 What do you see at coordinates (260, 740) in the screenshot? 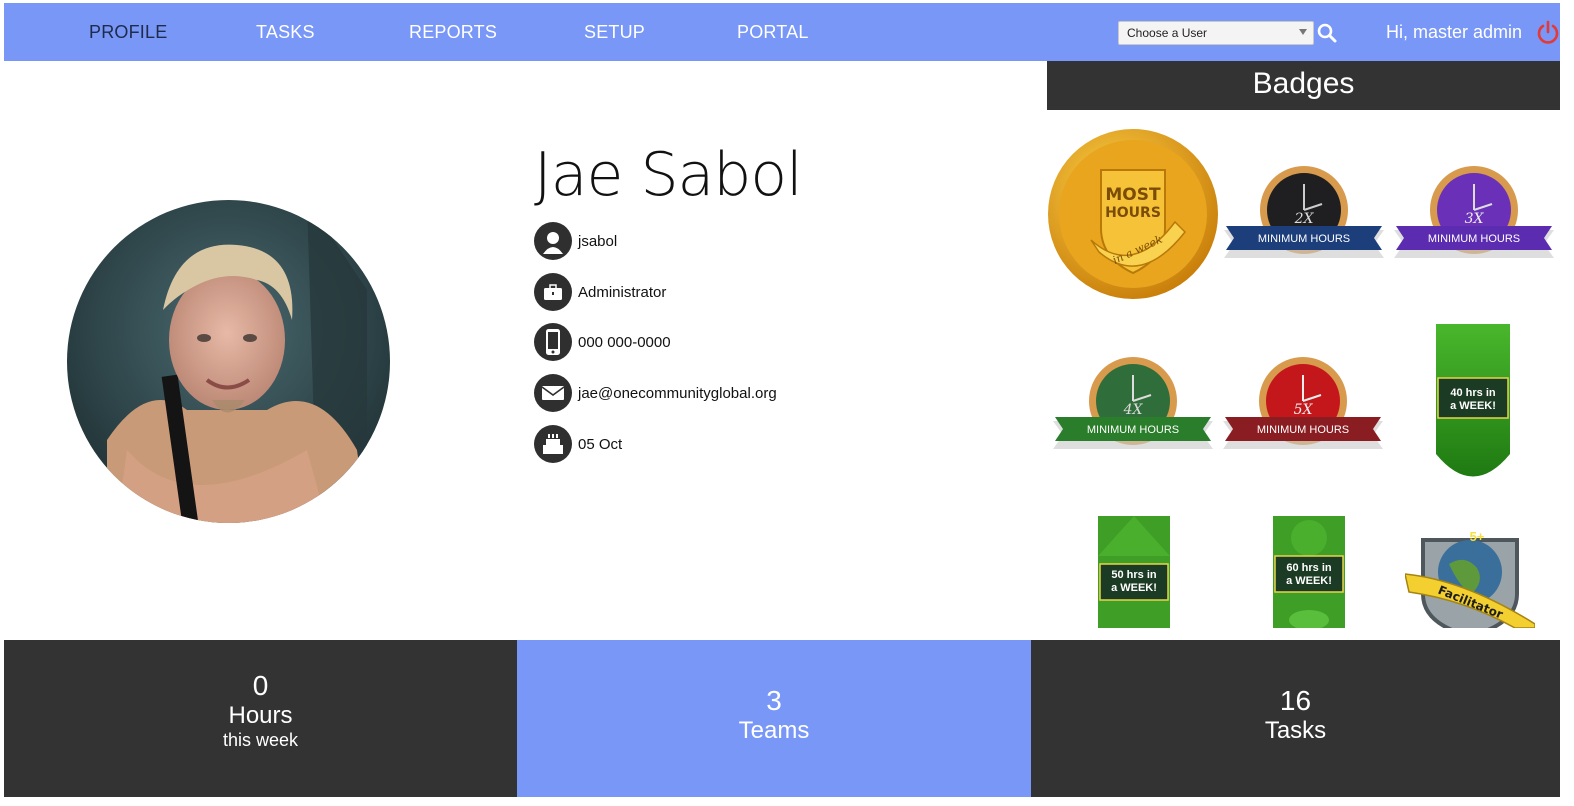
I see `hours-sub: this week` at bounding box center [260, 740].